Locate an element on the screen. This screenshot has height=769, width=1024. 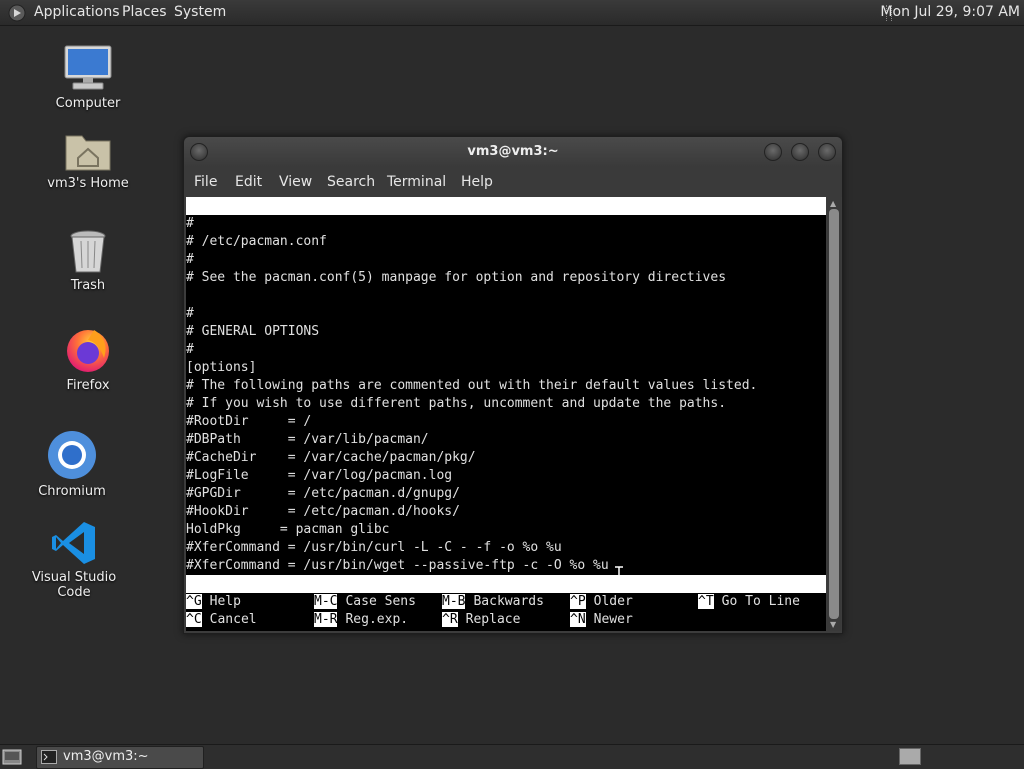
shortcut-backwards: M-B Backwards is located at coordinates (493, 602).